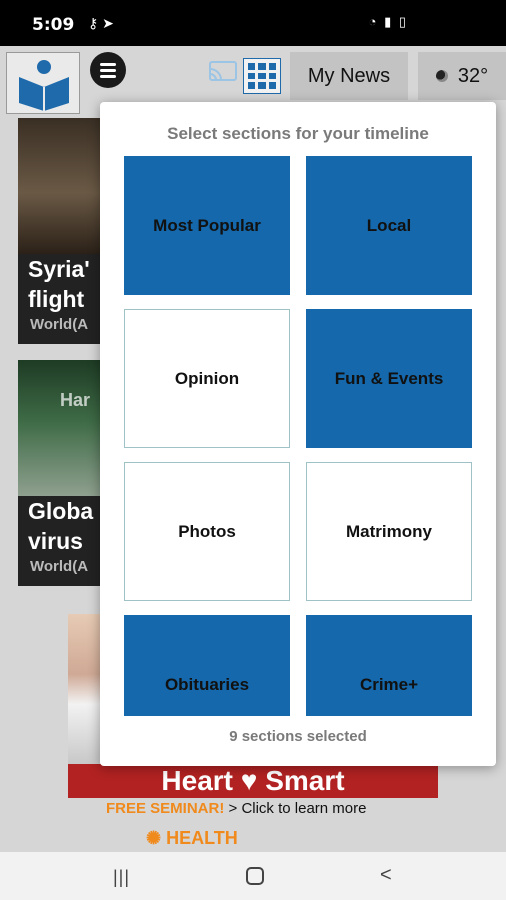  Describe the element at coordinates (84, 689) in the screenshot. I see `ad-photo` at that location.